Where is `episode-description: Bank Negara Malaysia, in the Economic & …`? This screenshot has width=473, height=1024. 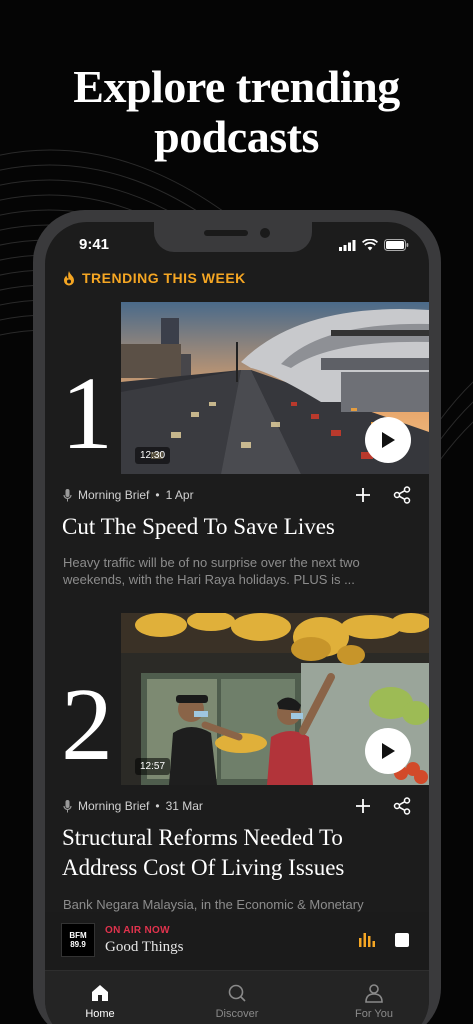 episode-description: Bank Negara Malaysia, in the Economic & … is located at coordinates (213, 904).